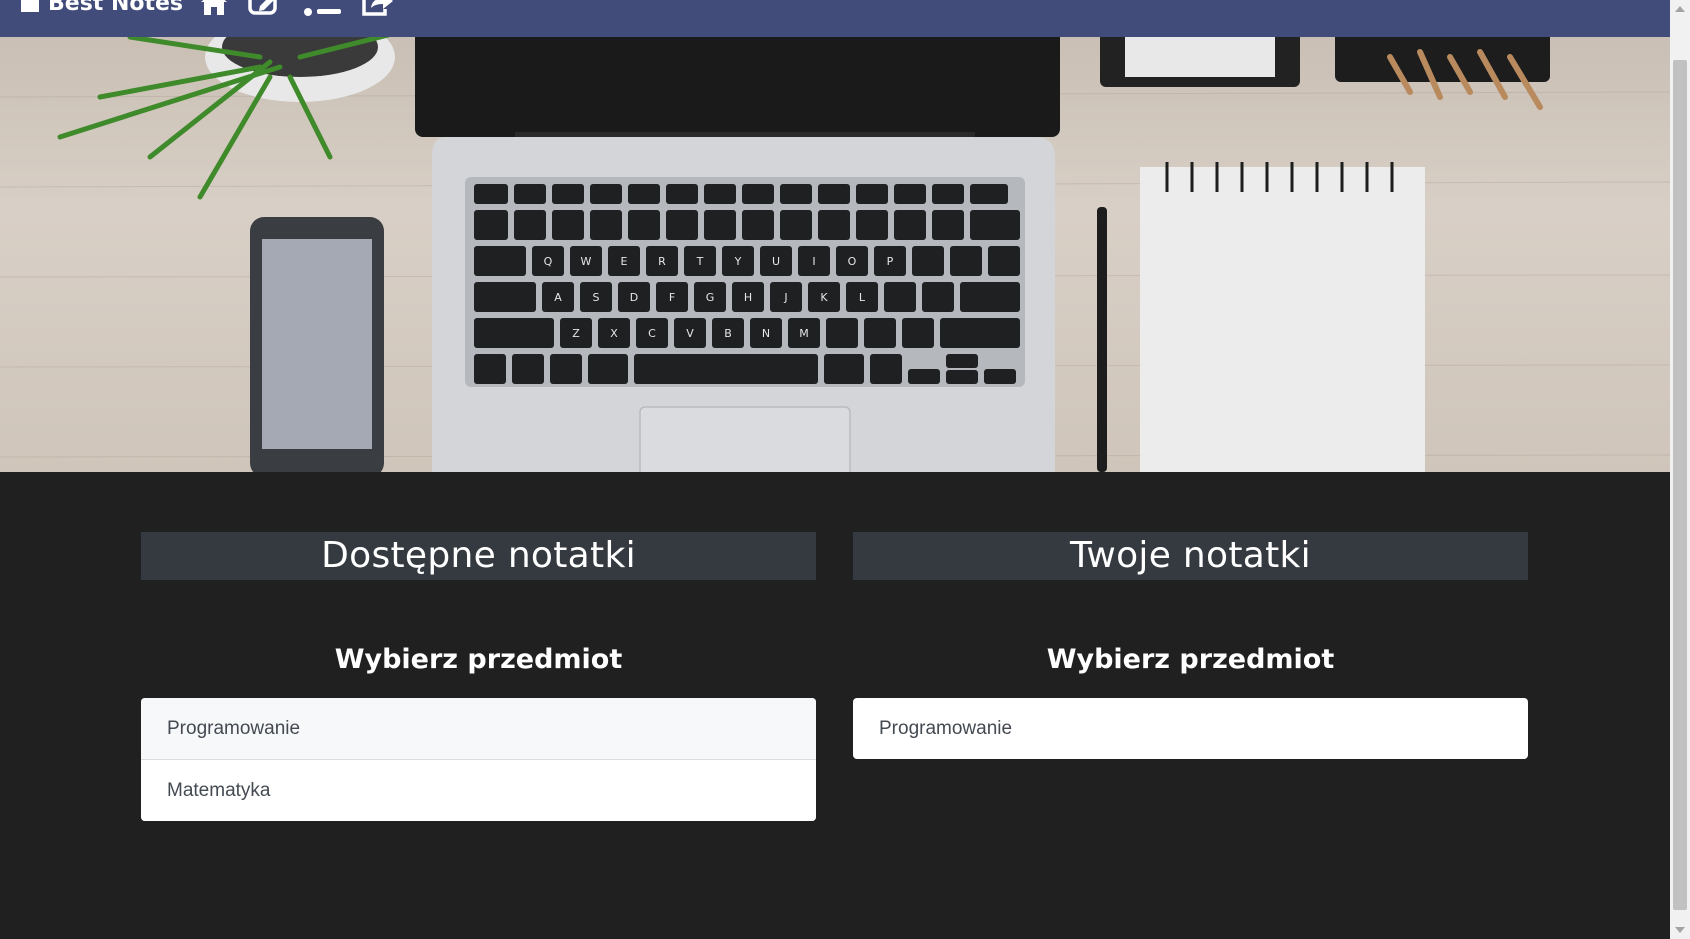 The width and height of the screenshot is (1690, 939). I want to click on svg-text: Y, so click(738, 261).